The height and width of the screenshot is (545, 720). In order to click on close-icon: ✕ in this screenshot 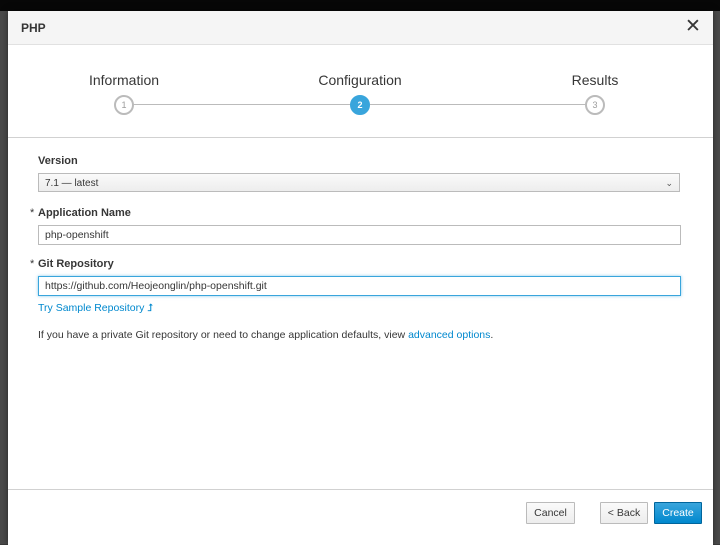, I will do `click(693, 27)`.